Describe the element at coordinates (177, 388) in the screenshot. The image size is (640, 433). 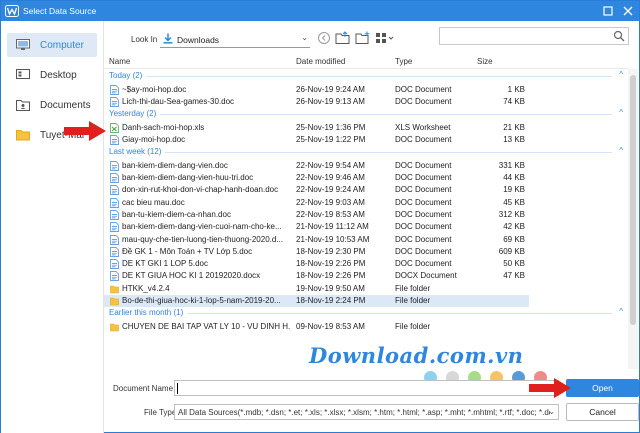
I see `text-caret` at that location.